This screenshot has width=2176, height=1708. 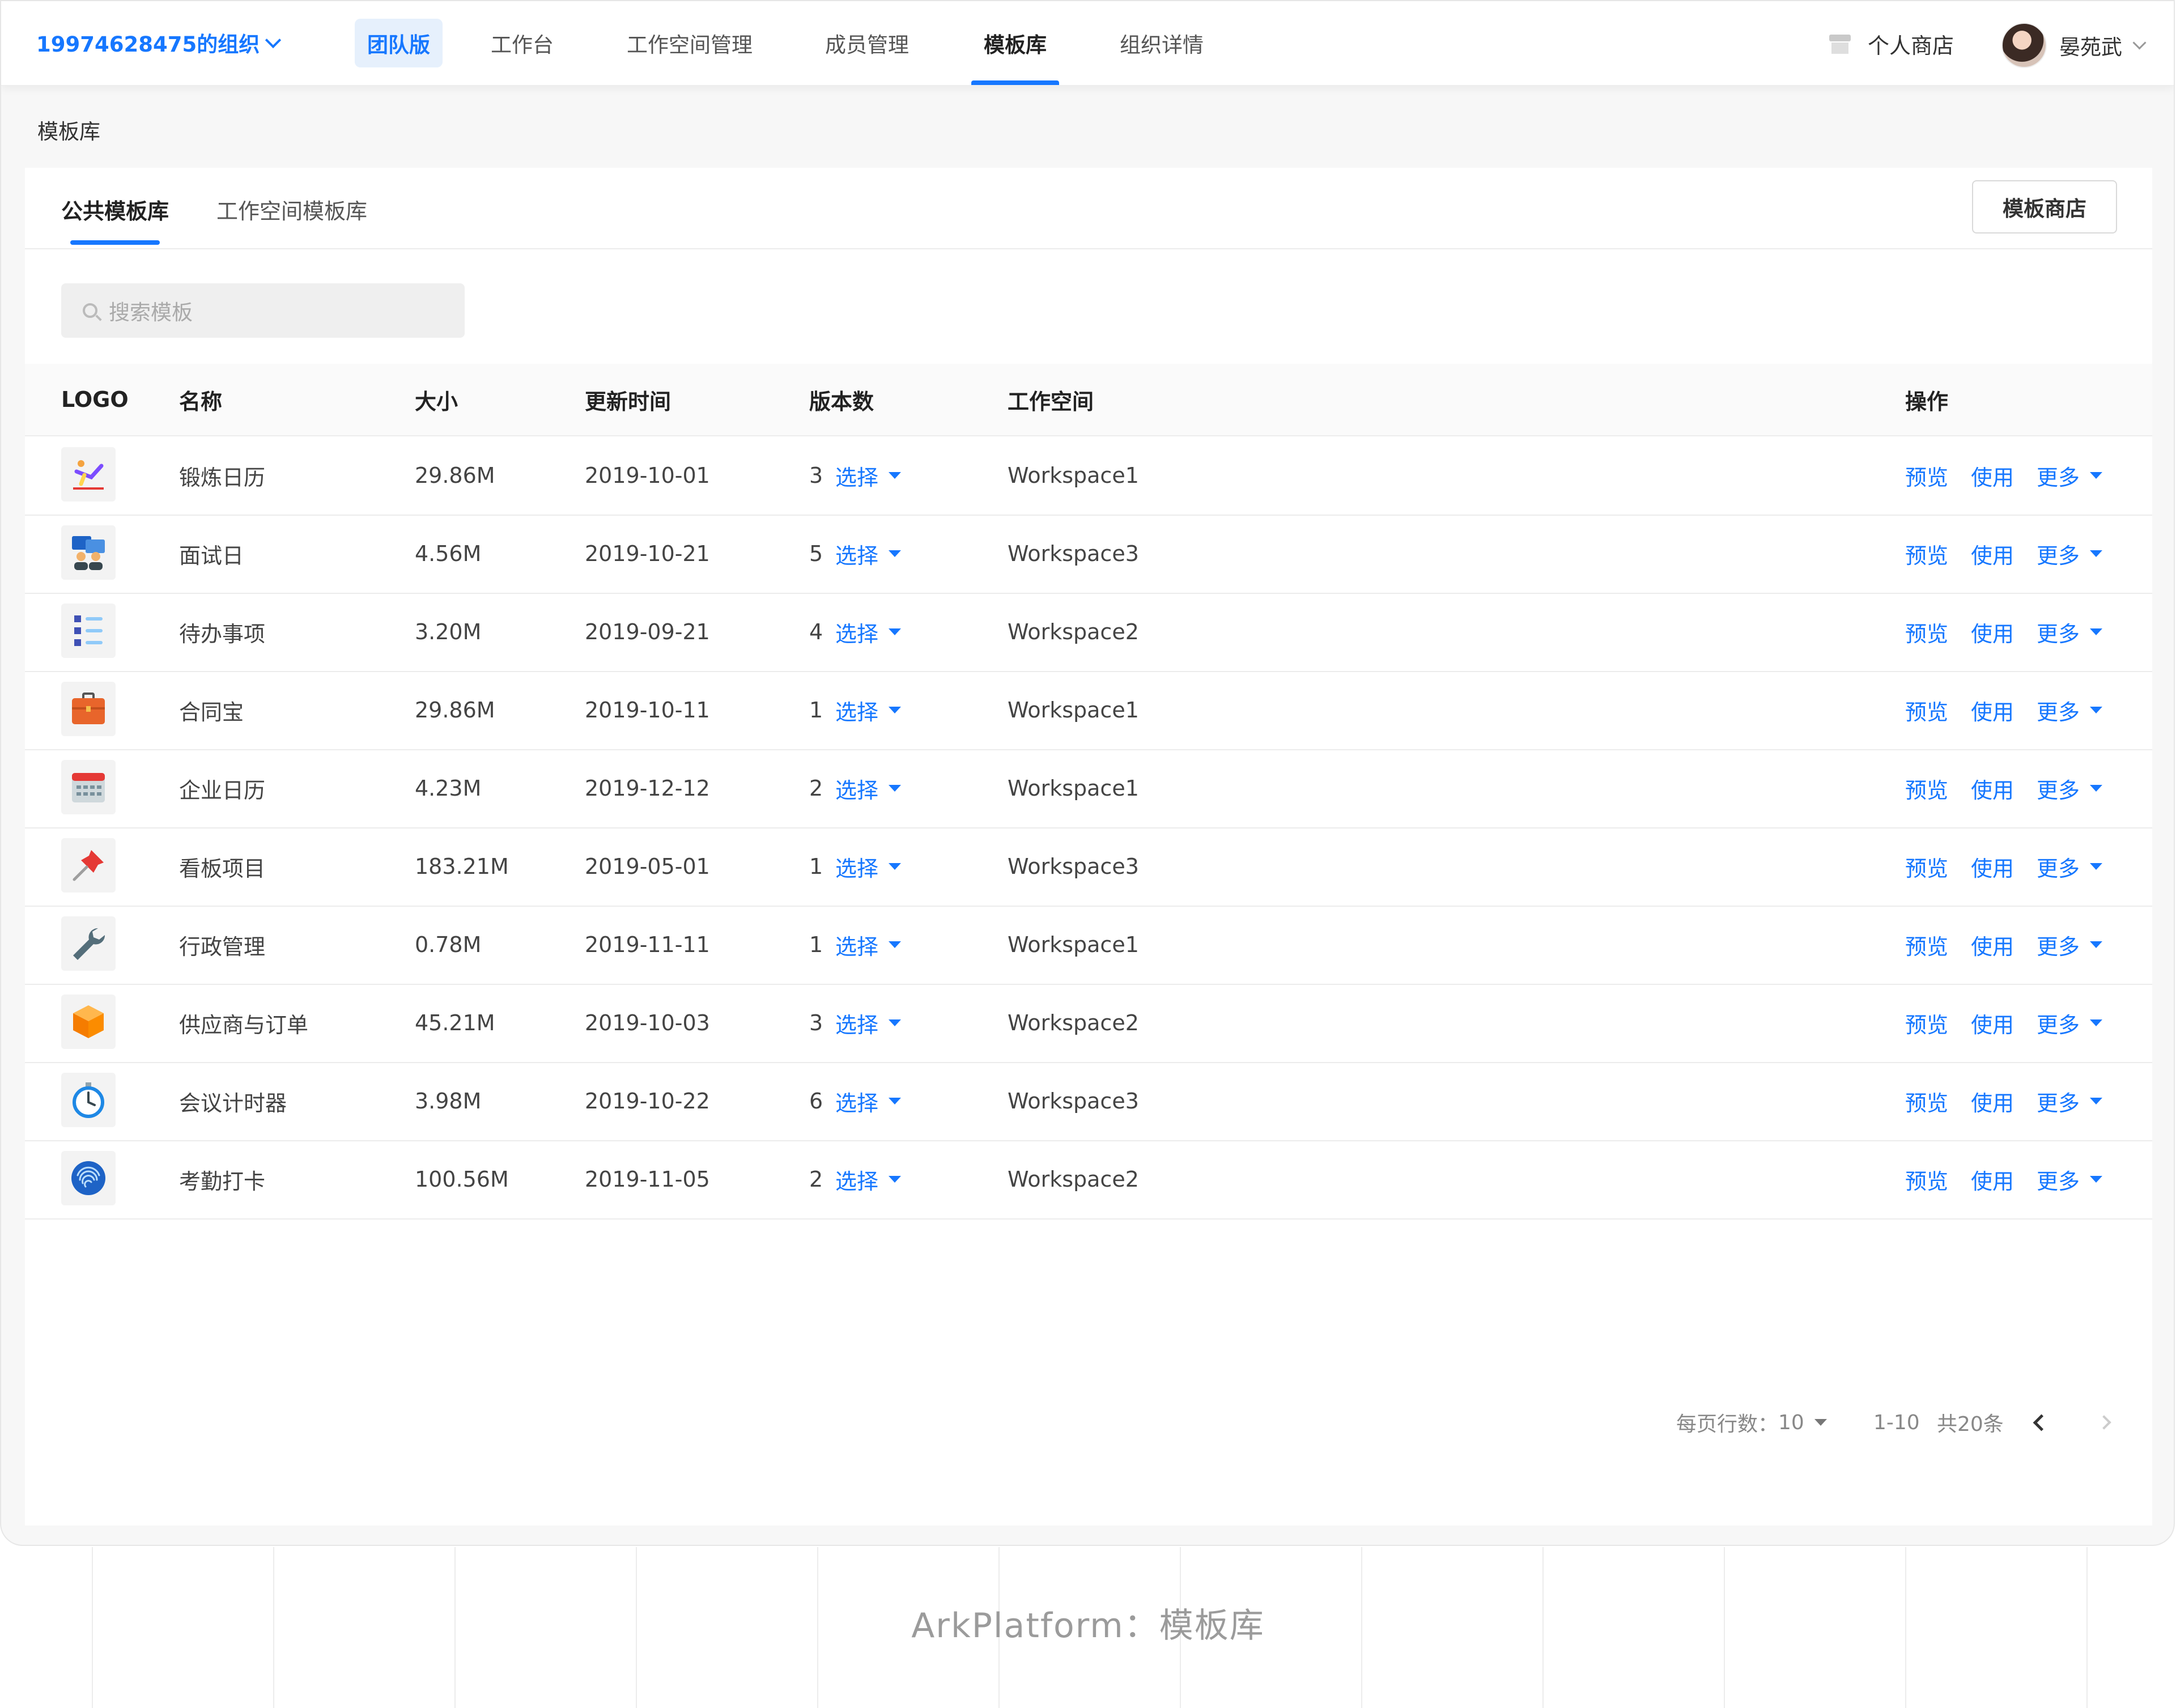 I want to click on template-workspace: Workspace3, so click(x=1073, y=553).